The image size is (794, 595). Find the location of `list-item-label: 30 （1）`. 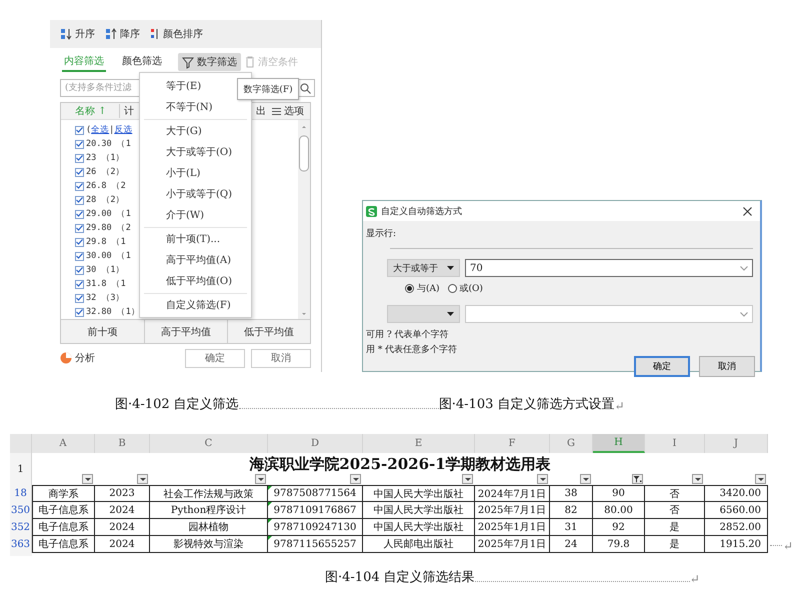

list-item-label: 30 （1） is located at coordinates (105, 270).